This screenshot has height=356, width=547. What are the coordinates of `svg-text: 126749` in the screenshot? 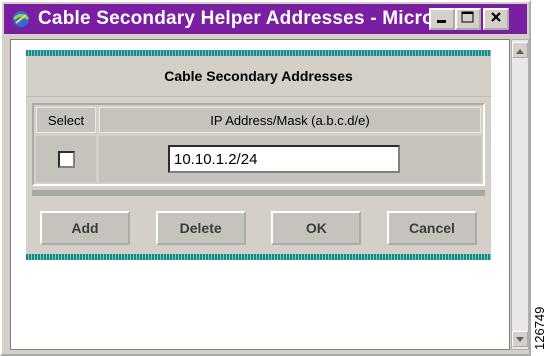 It's located at (539, 328).